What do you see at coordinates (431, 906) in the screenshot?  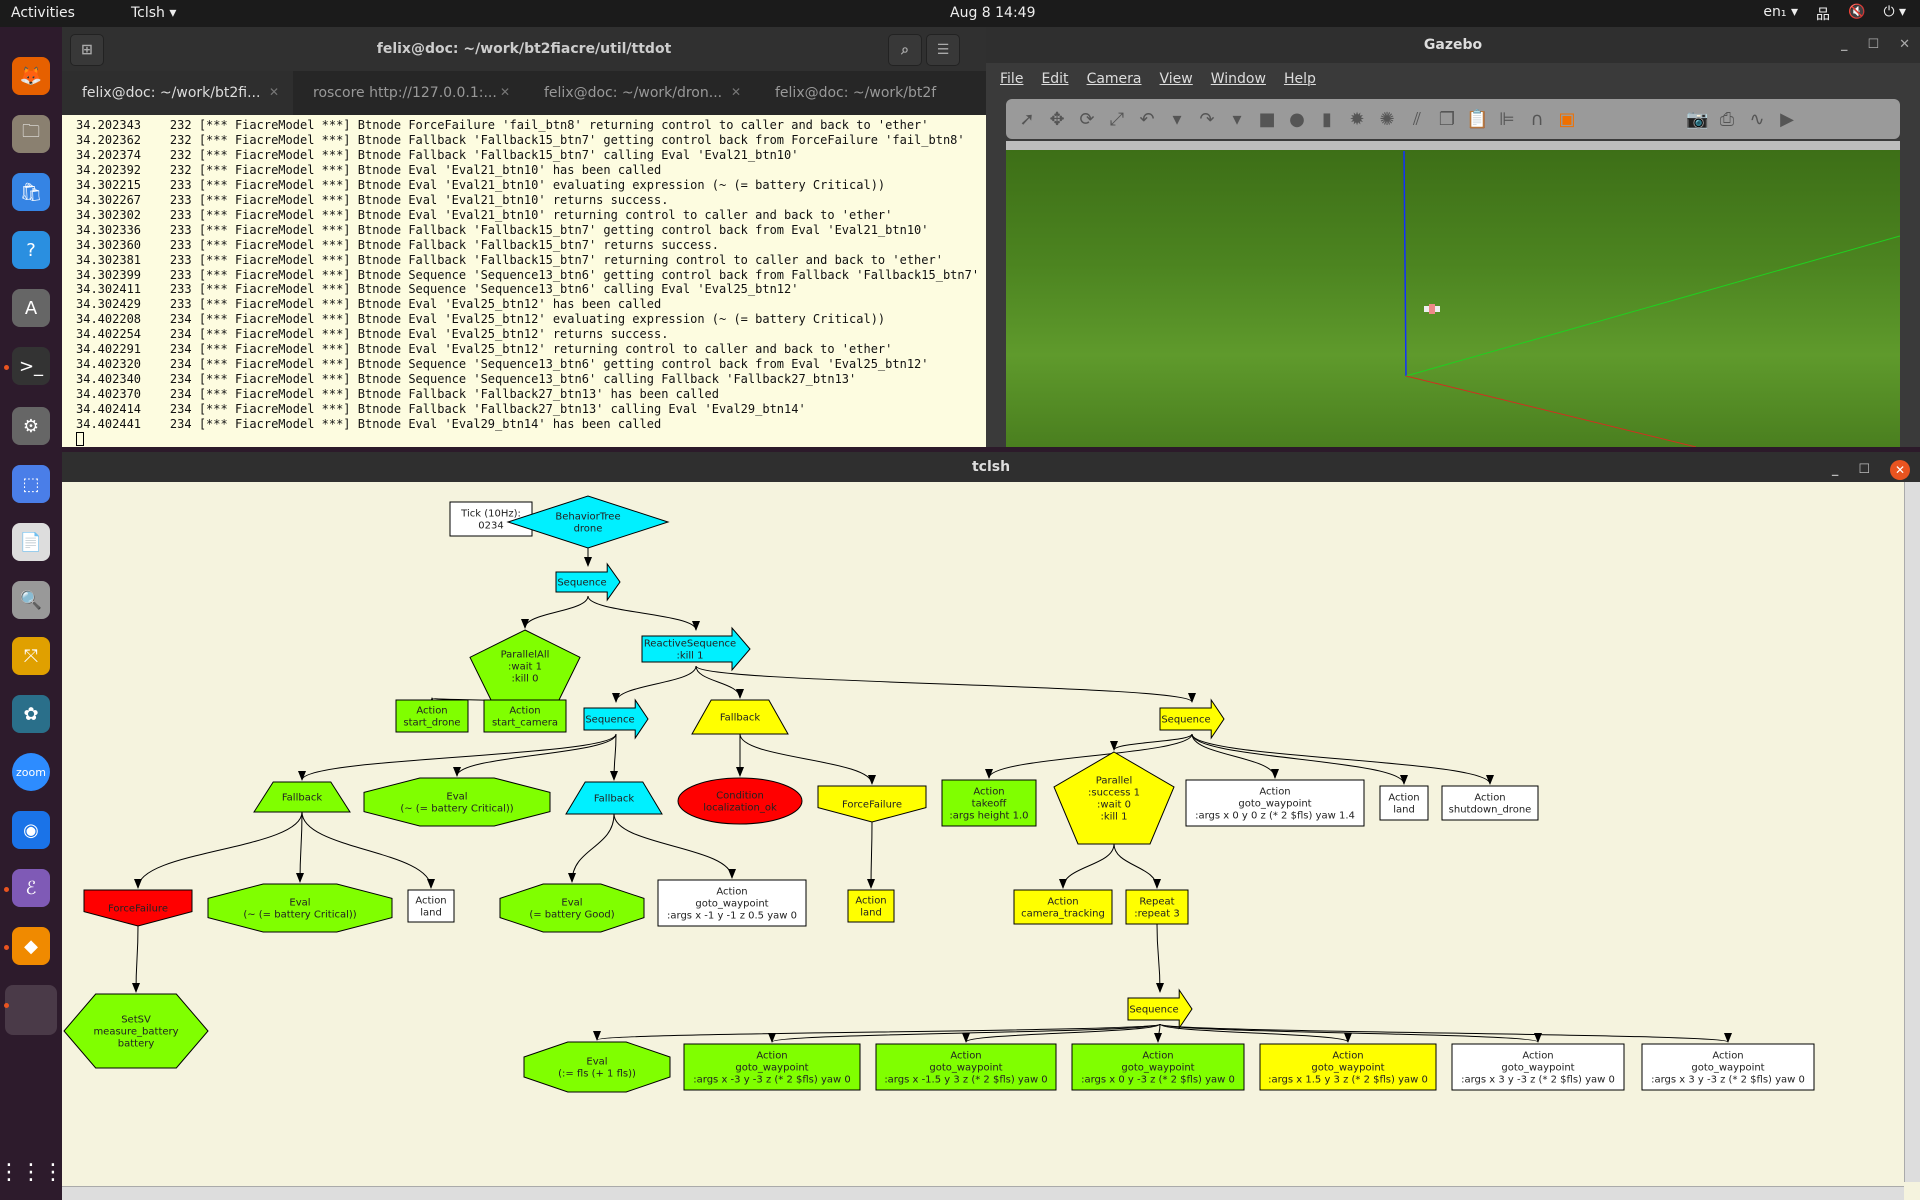 I see `bt-node-land1: Actionland` at bounding box center [431, 906].